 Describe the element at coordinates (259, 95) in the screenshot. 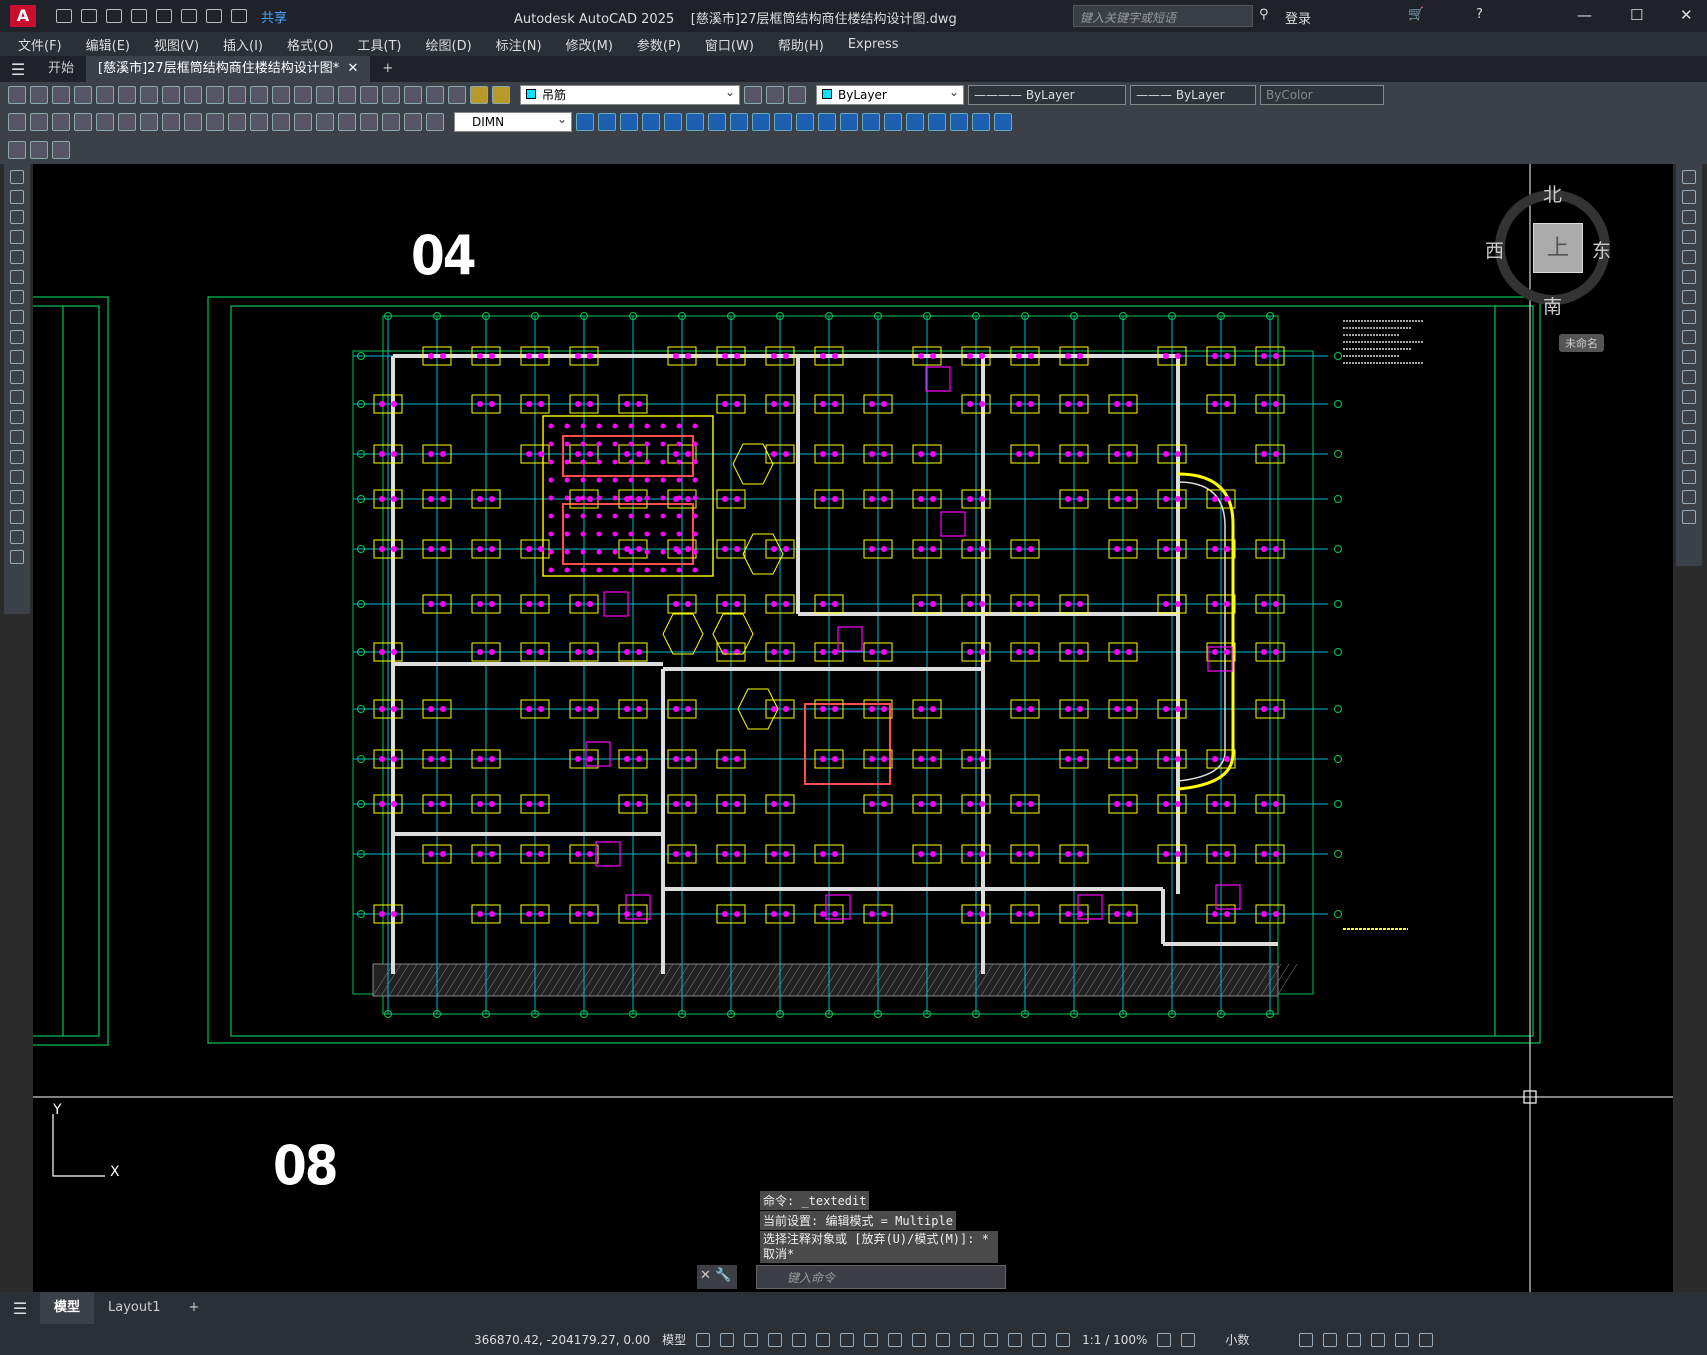

I see `redo-icon` at that location.